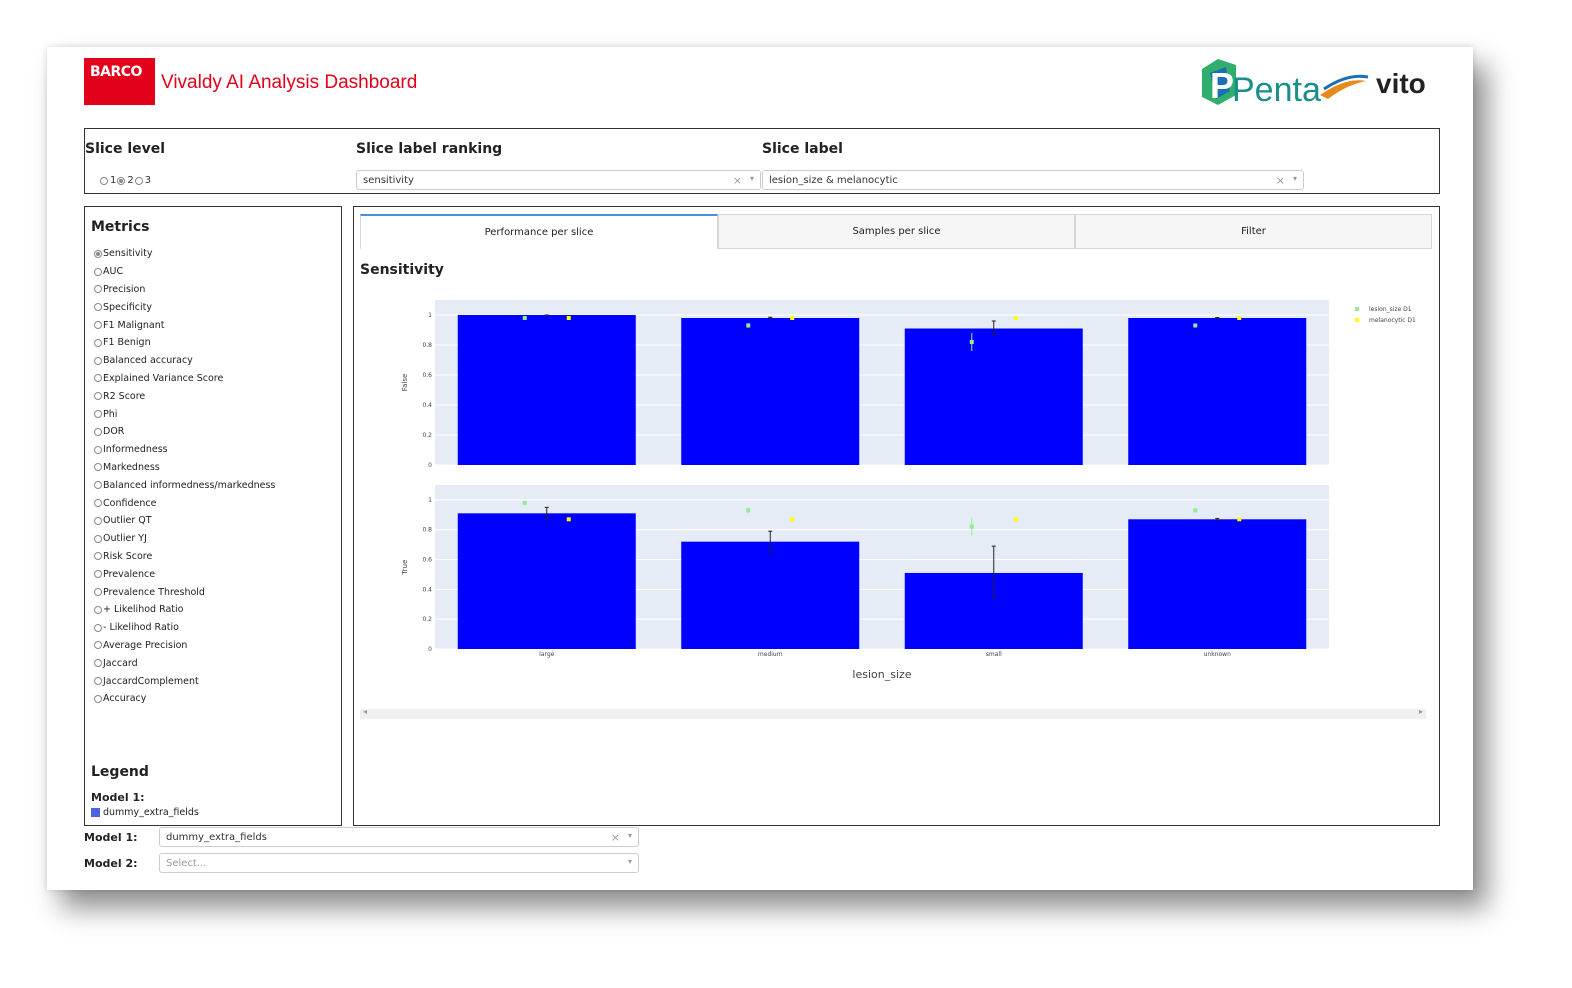 The width and height of the screenshot is (1572, 988). I want to click on model1-dropdown: dummy_extra_fields × ▾, so click(399, 837).